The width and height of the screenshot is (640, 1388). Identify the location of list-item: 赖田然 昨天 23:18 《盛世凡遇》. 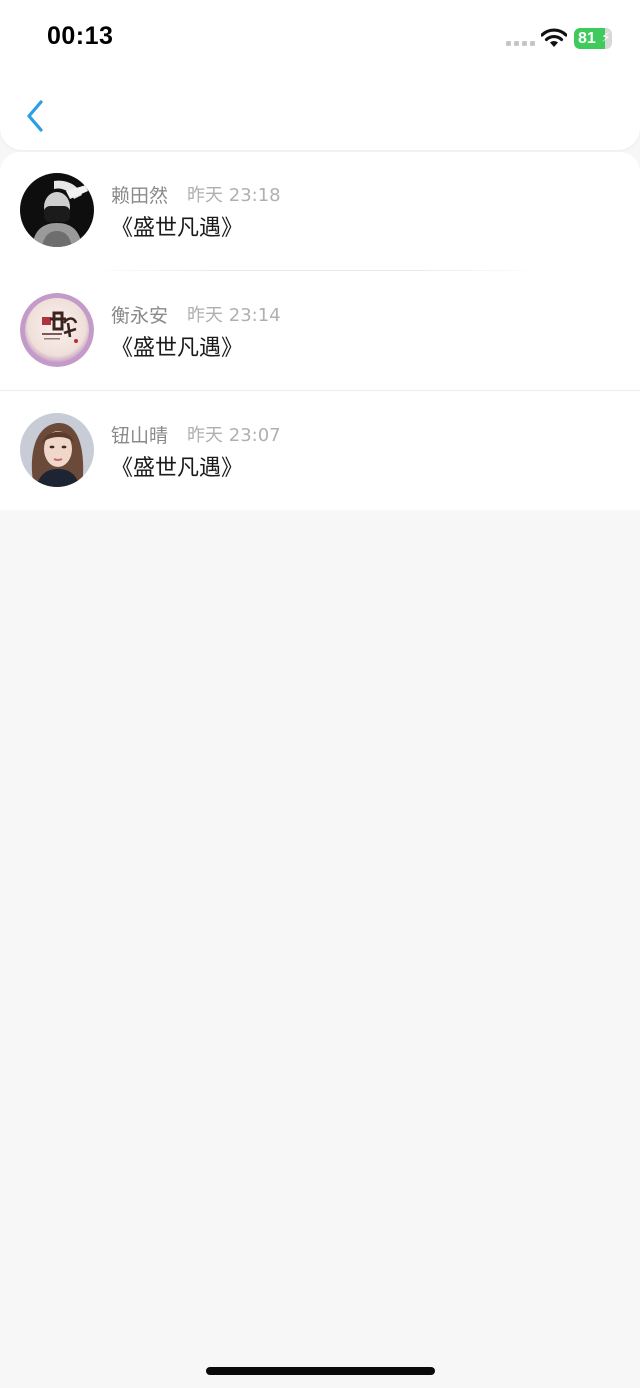
(320, 211).